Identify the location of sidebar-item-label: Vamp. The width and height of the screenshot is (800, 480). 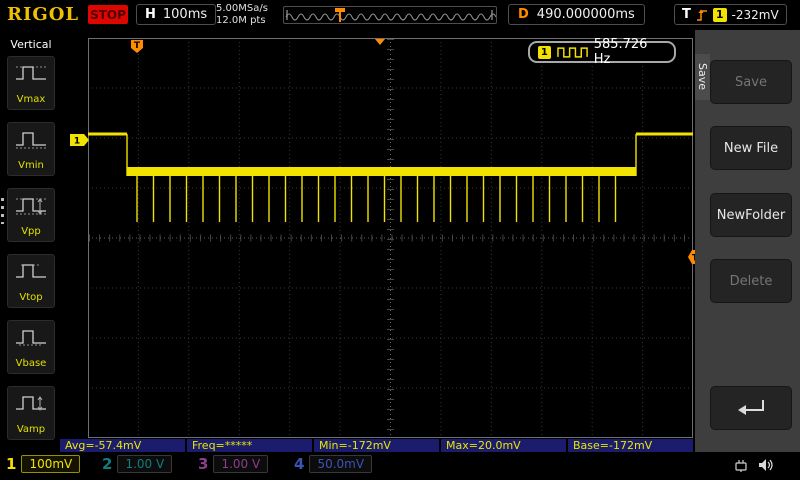
(31, 429).